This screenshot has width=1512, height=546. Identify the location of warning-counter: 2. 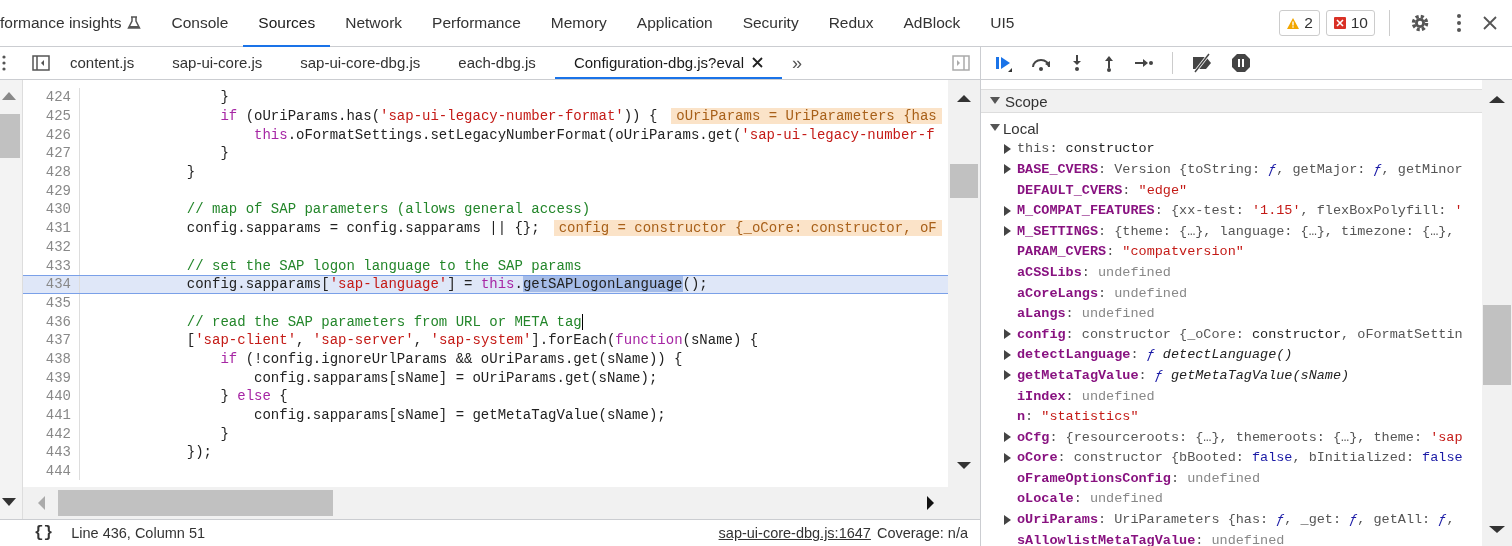
(1299, 23).